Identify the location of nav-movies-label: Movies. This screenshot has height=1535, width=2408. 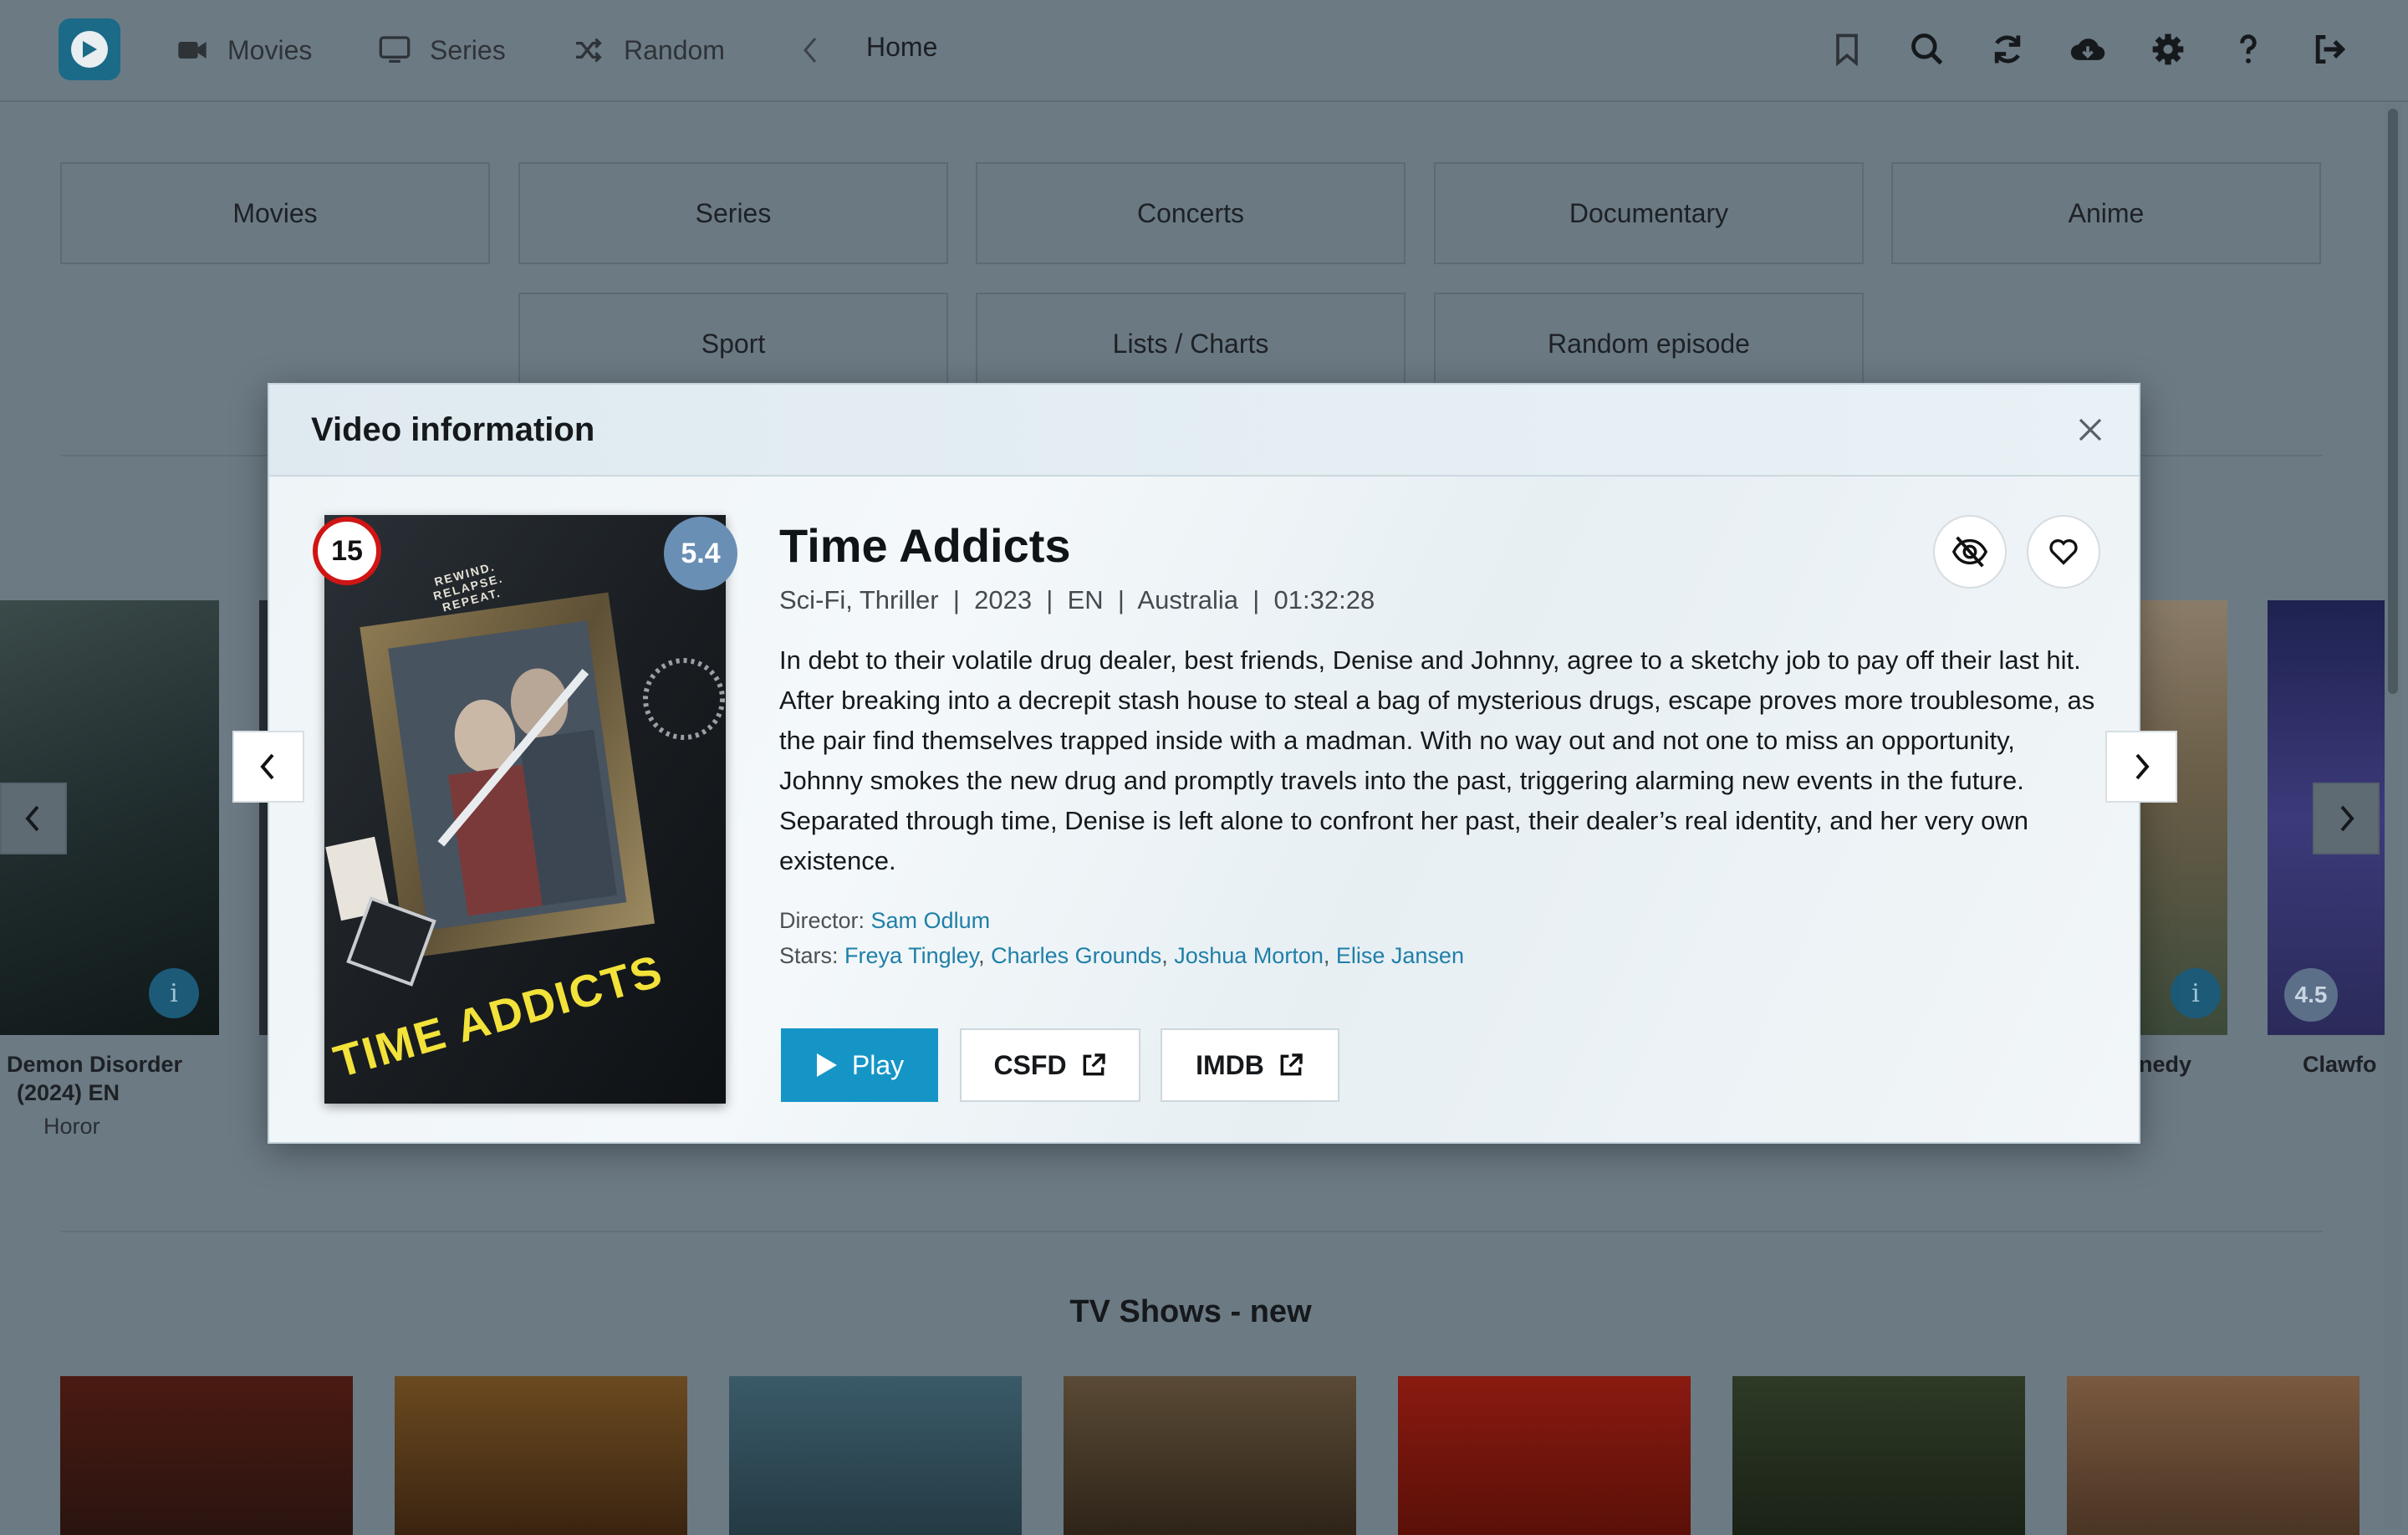
(270, 49).